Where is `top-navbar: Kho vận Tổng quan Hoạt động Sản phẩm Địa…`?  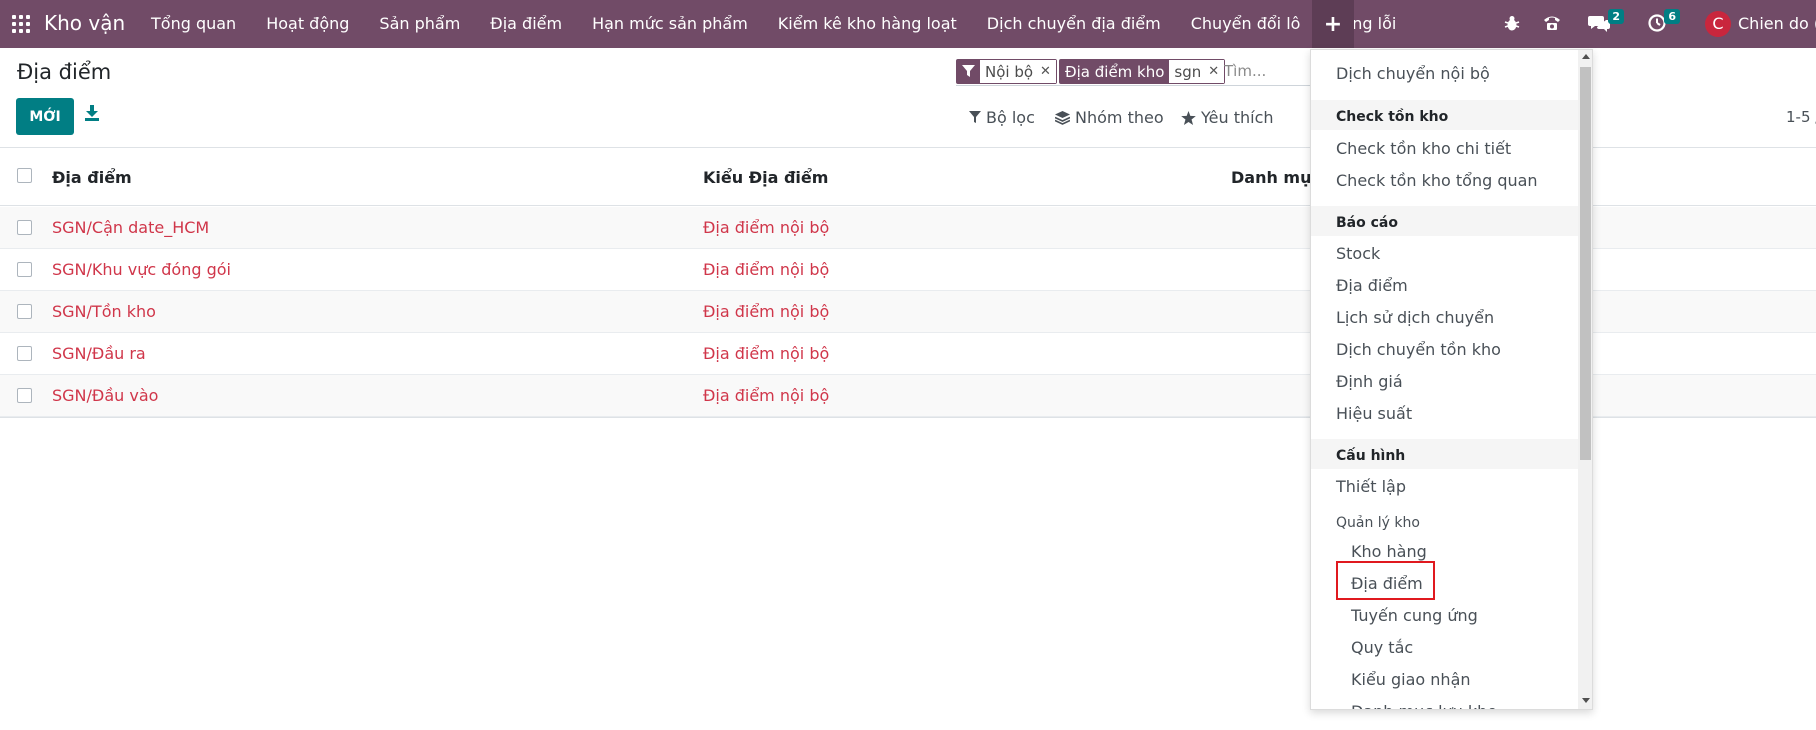 top-navbar: Kho vận Tổng quan Hoạt động Sản phẩm Địa… is located at coordinates (908, 24).